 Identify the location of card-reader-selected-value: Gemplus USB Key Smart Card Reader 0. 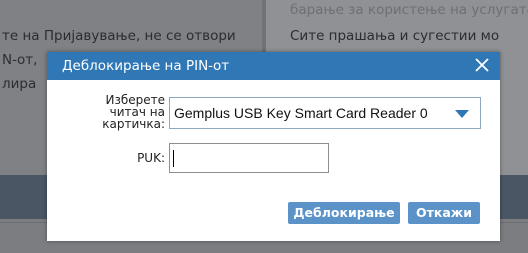
(301, 113).